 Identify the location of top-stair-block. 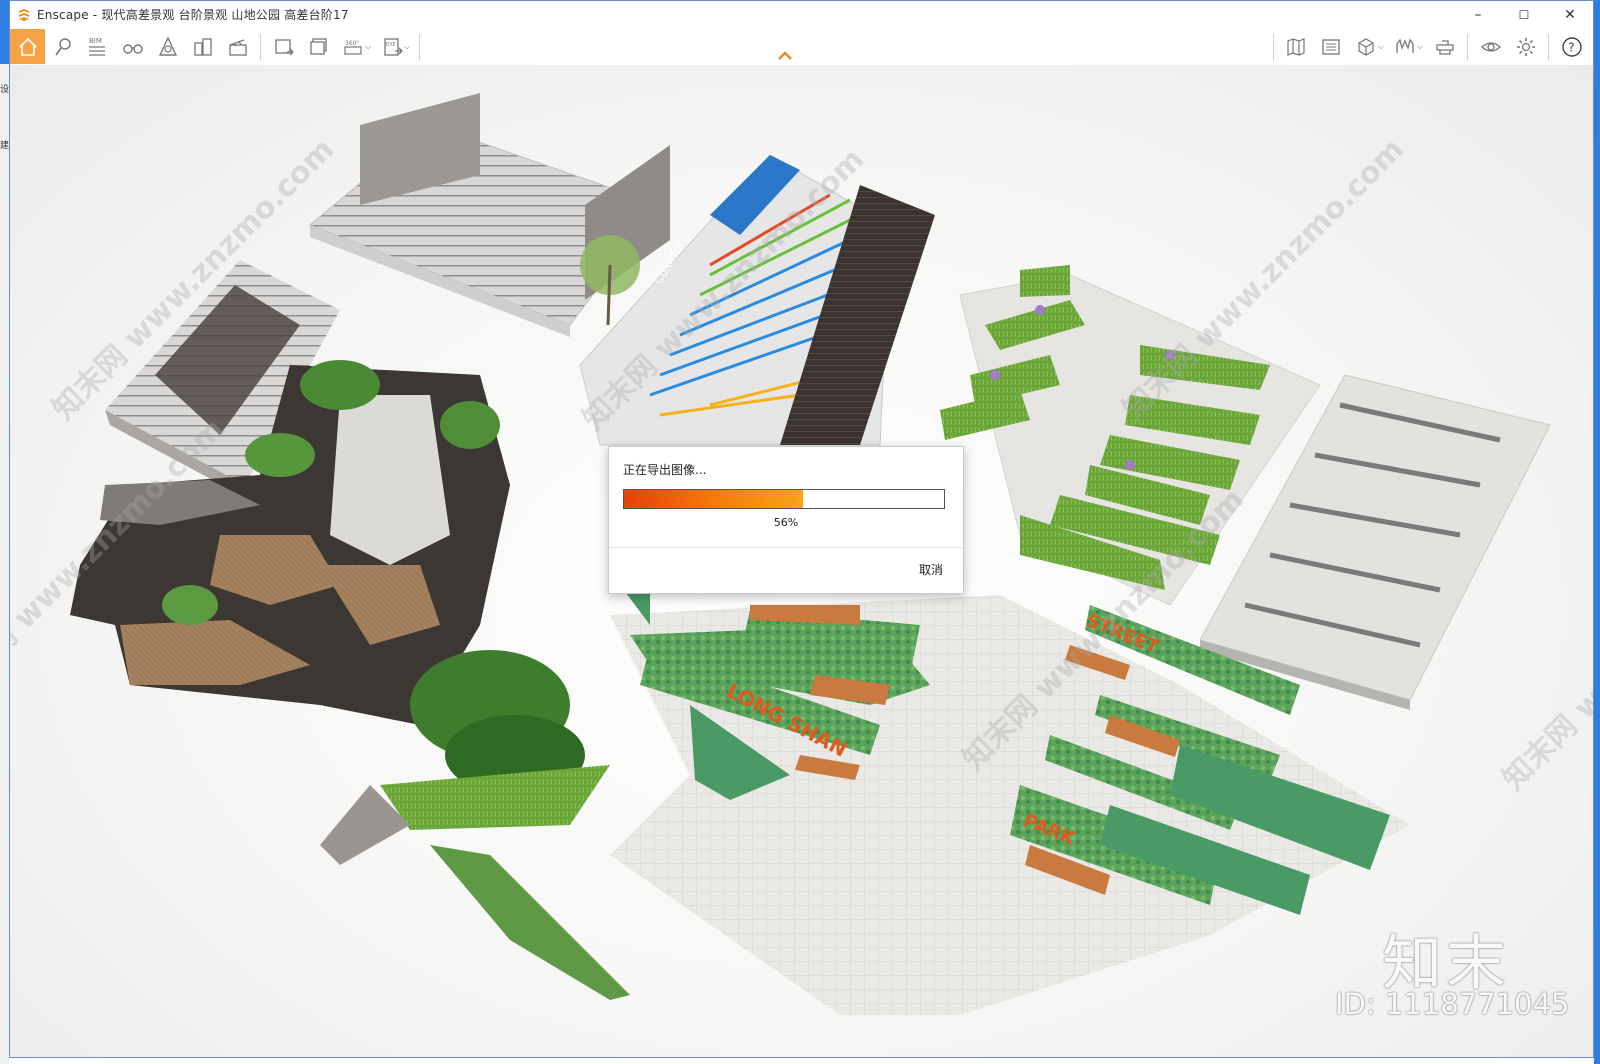
(489, 215).